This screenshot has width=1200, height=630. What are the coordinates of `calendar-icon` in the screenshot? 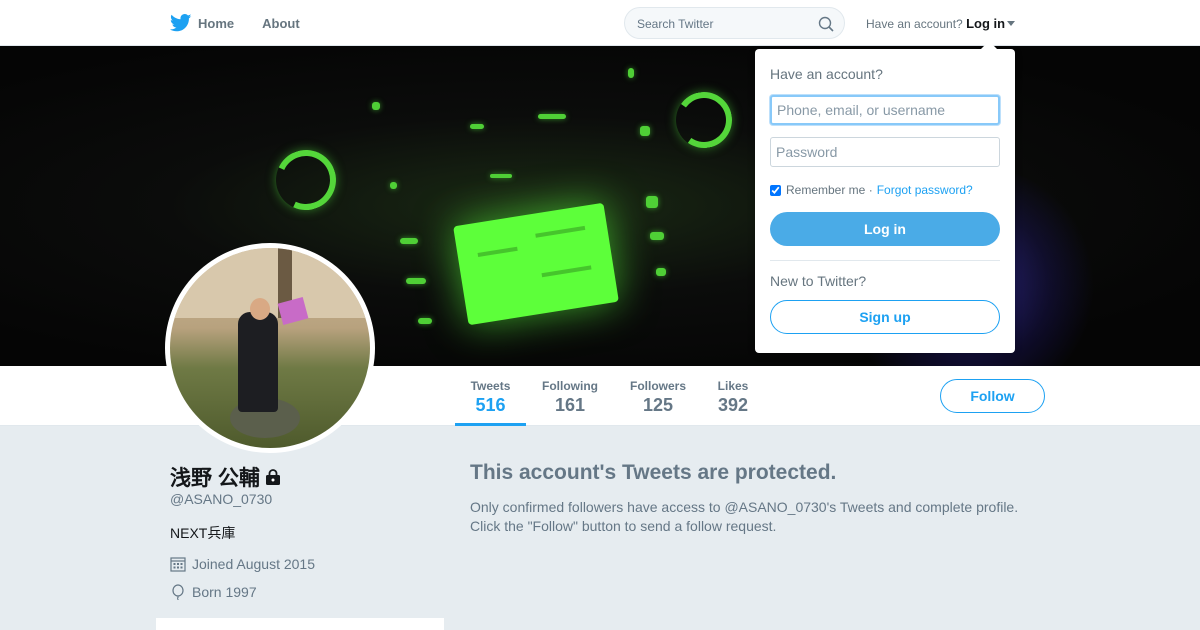 It's located at (178, 564).